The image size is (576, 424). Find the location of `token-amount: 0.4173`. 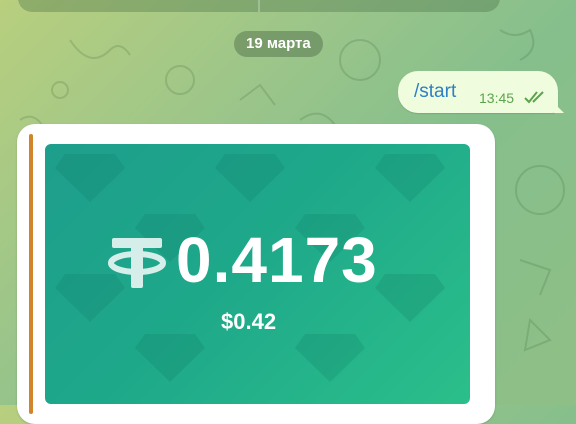

token-amount: 0.4173 is located at coordinates (277, 260).